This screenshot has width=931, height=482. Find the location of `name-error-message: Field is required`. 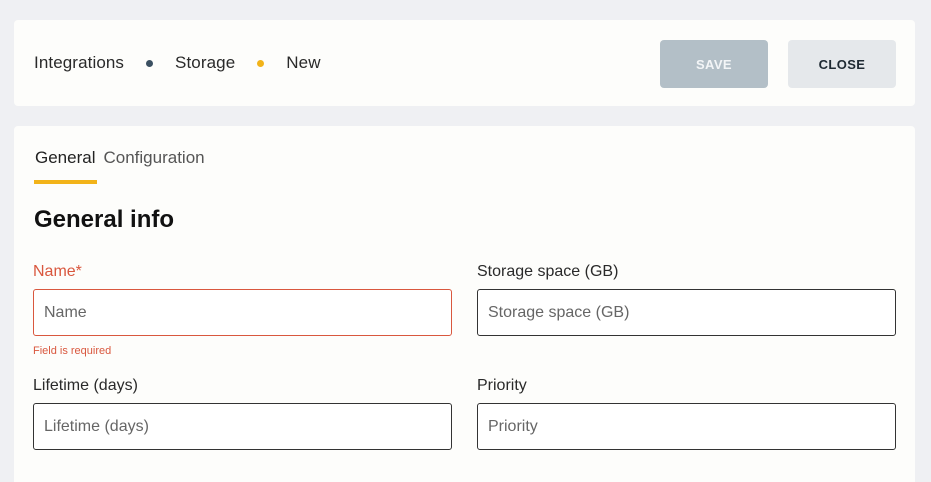

name-error-message: Field is required is located at coordinates (72, 351).